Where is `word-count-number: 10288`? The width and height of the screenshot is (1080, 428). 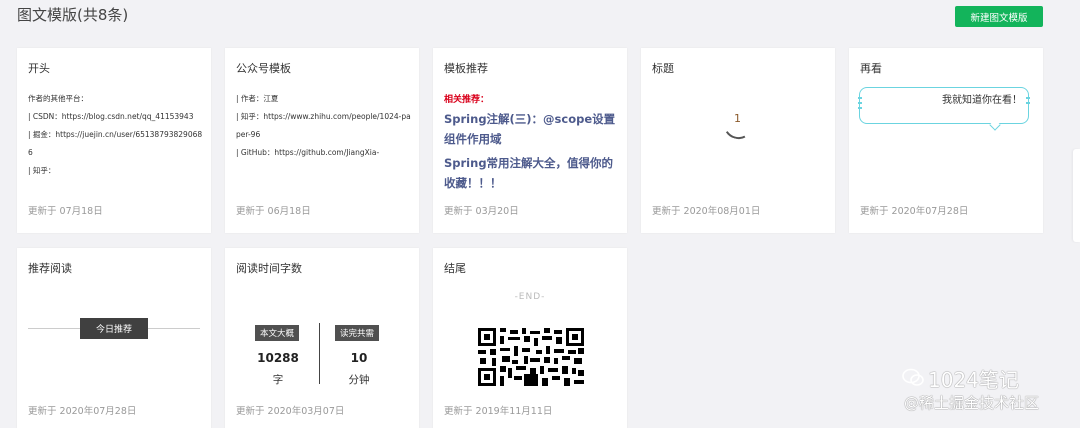 word-count-number: 10288 is located at coordinates (278, 358).